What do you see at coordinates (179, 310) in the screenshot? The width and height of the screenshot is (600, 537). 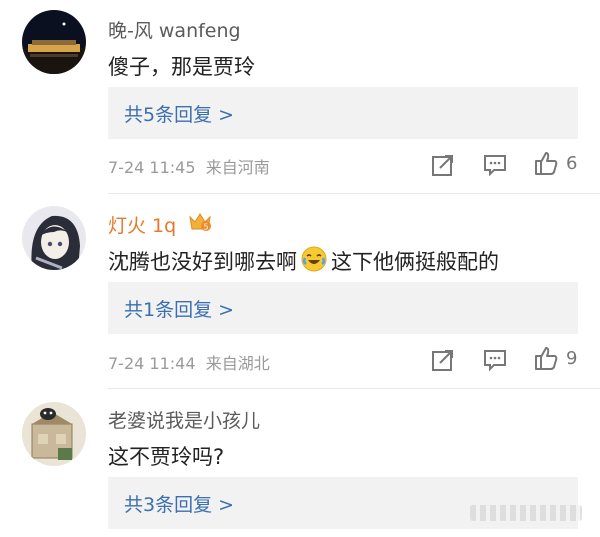 I see `replies-label: 共1条回复 >` at bounding box center [179, 310].